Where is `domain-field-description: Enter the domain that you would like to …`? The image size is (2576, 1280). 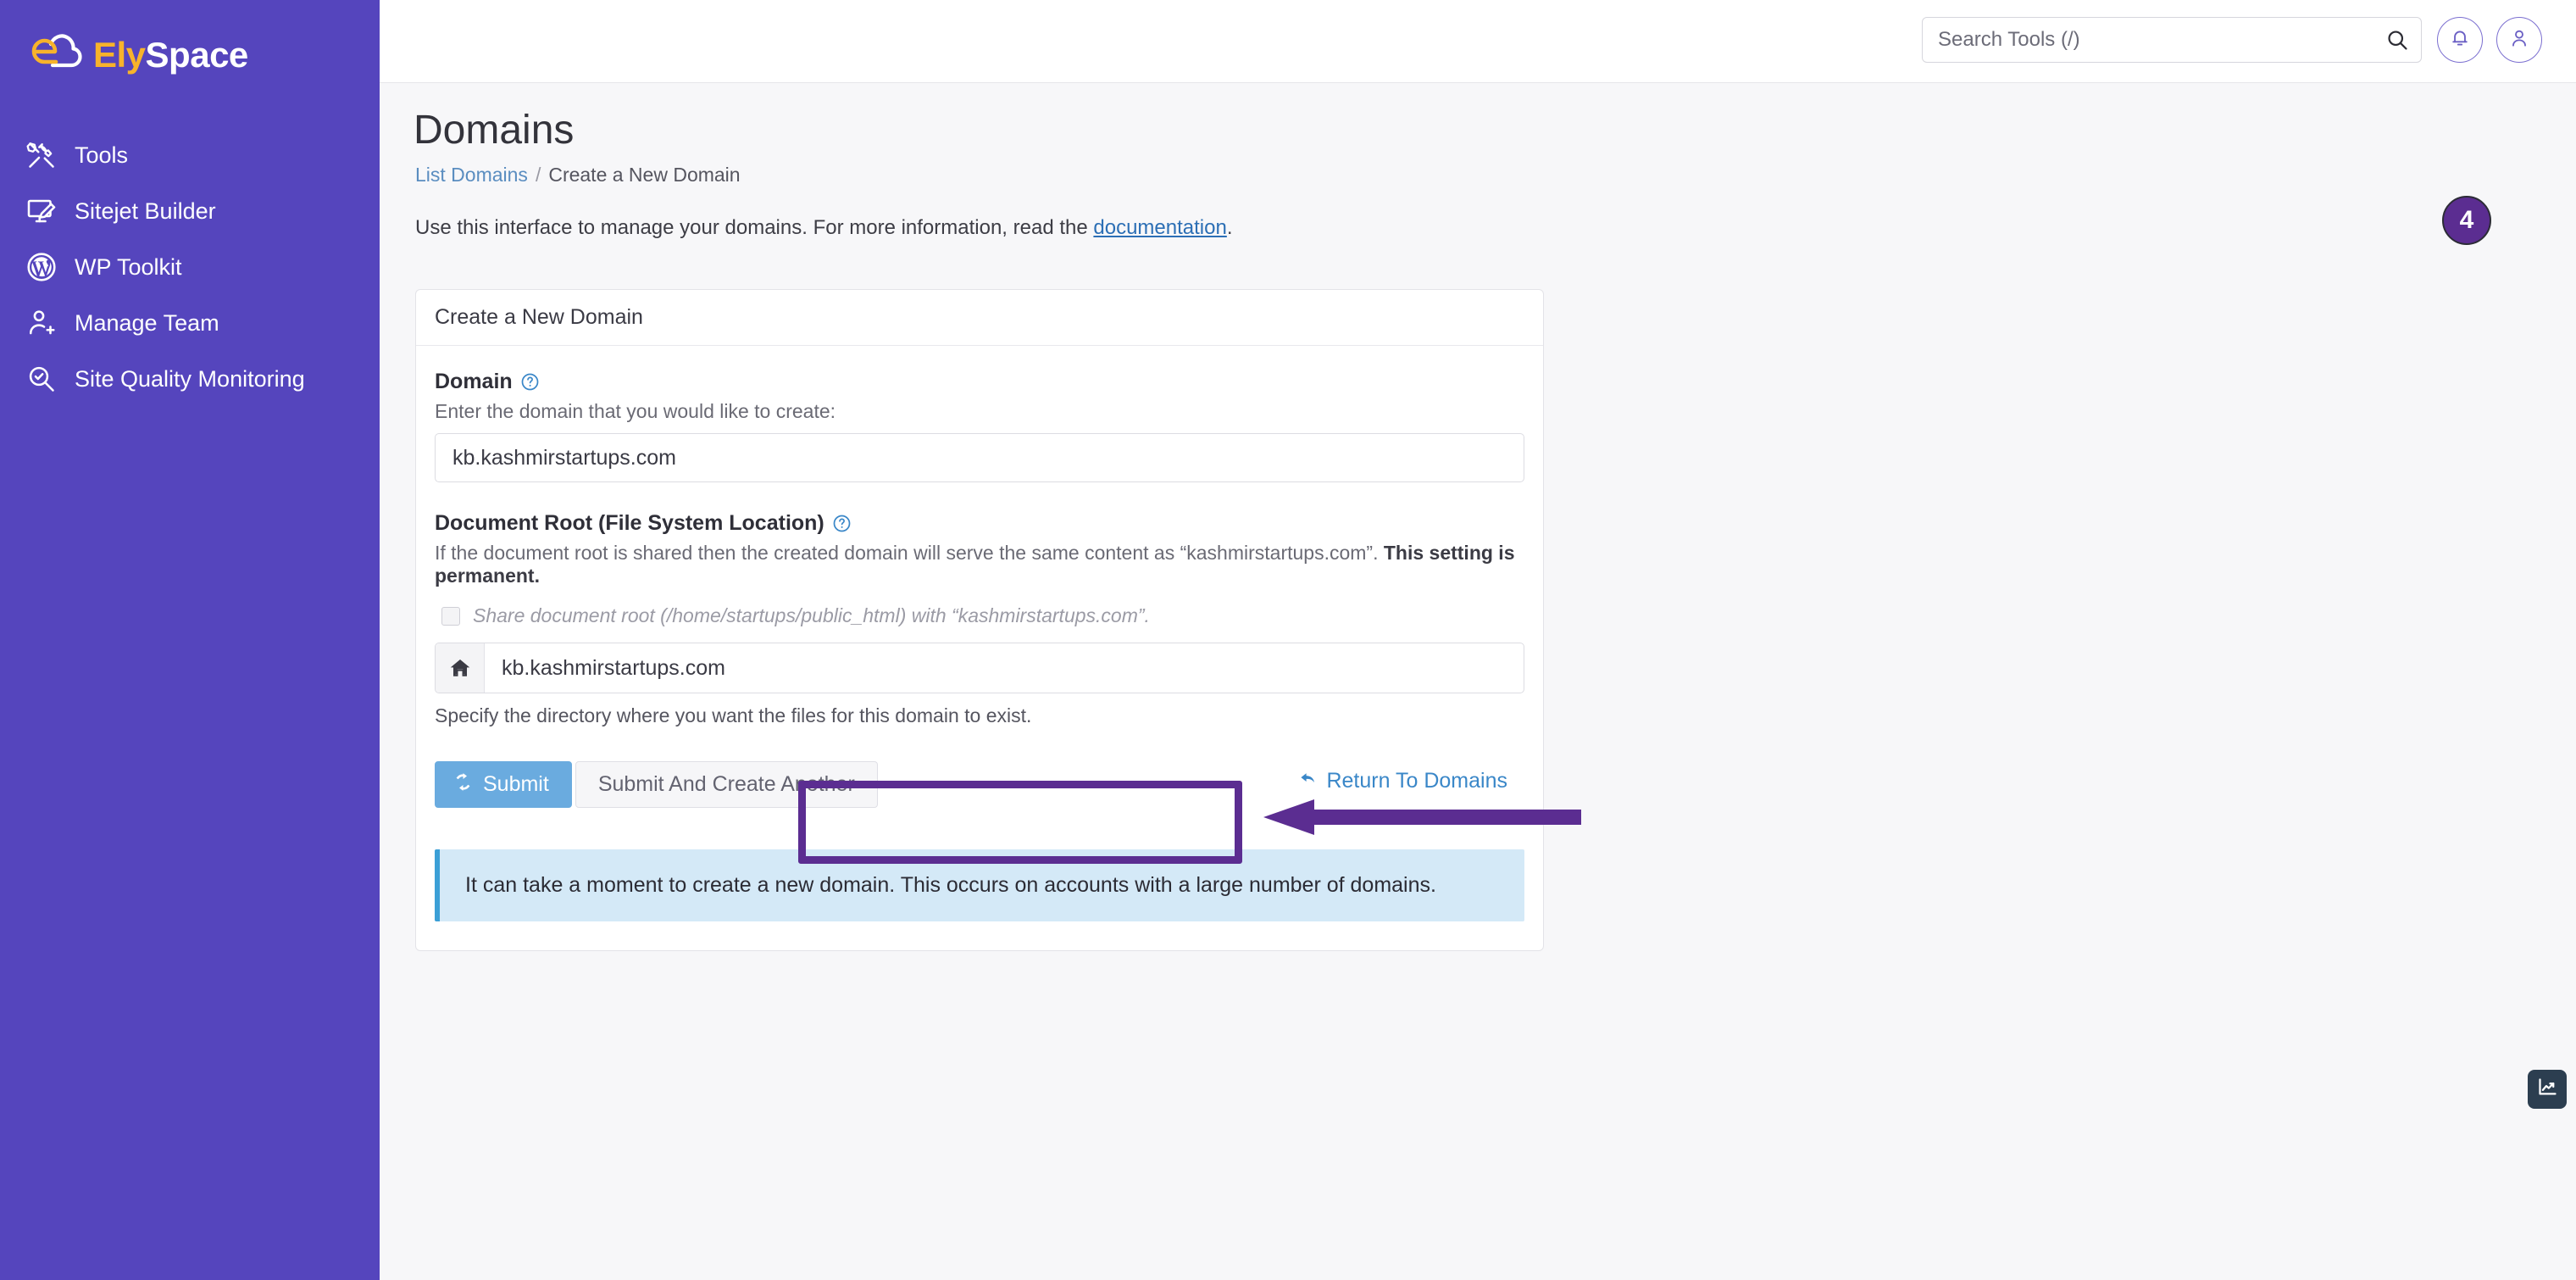
domain-field-description: Enter the domain that you would like to … is located at coordinates (635, 411).